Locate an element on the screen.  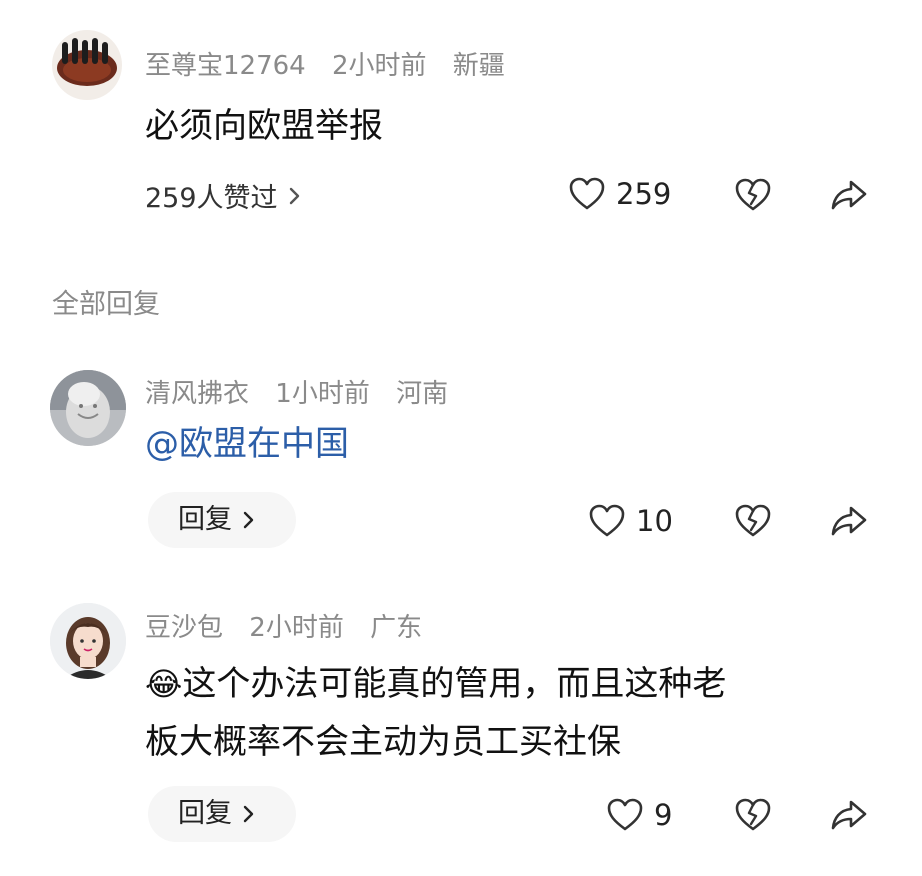
comment-meta: 至尊宝12764 2小时前 新疆 is located at coordinates (334, 63).